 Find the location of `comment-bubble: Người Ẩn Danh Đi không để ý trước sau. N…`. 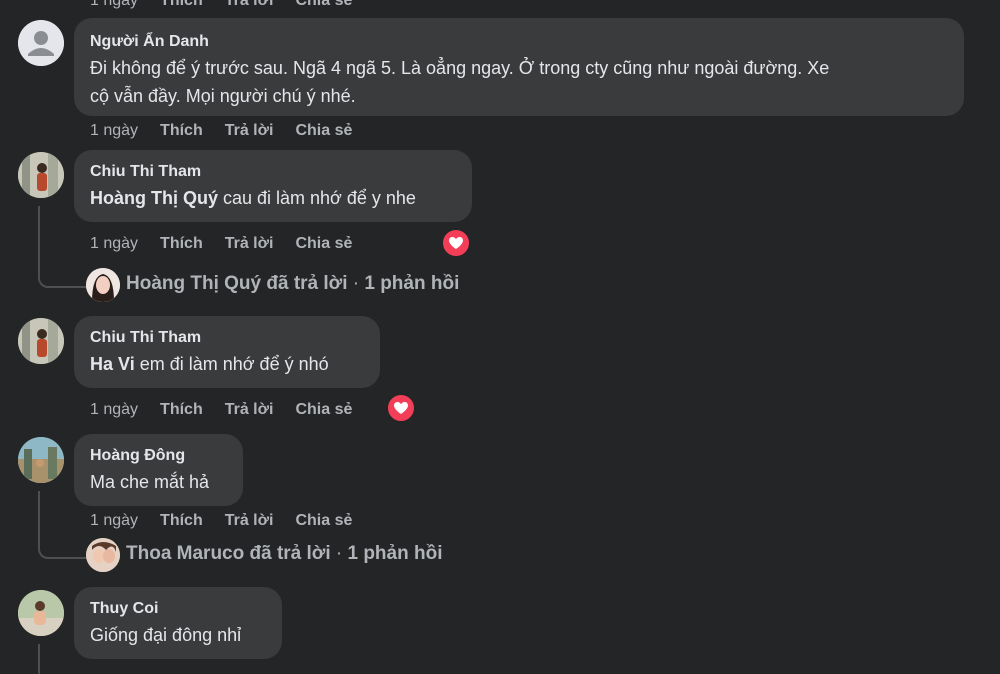

comment-bubble: Người Ẩn Danh Đi không để ý trước sau. N… is located at coordinates (519, 67).